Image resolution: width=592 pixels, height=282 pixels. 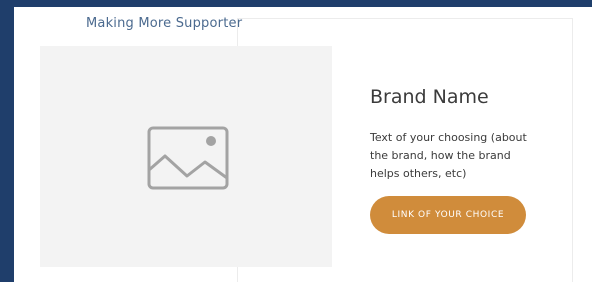 What do you see at coordinates (448, 215) in the screenshot?
I see `link-button: LINK OF YOUR CHOICE` at bounding box center [448, 215].